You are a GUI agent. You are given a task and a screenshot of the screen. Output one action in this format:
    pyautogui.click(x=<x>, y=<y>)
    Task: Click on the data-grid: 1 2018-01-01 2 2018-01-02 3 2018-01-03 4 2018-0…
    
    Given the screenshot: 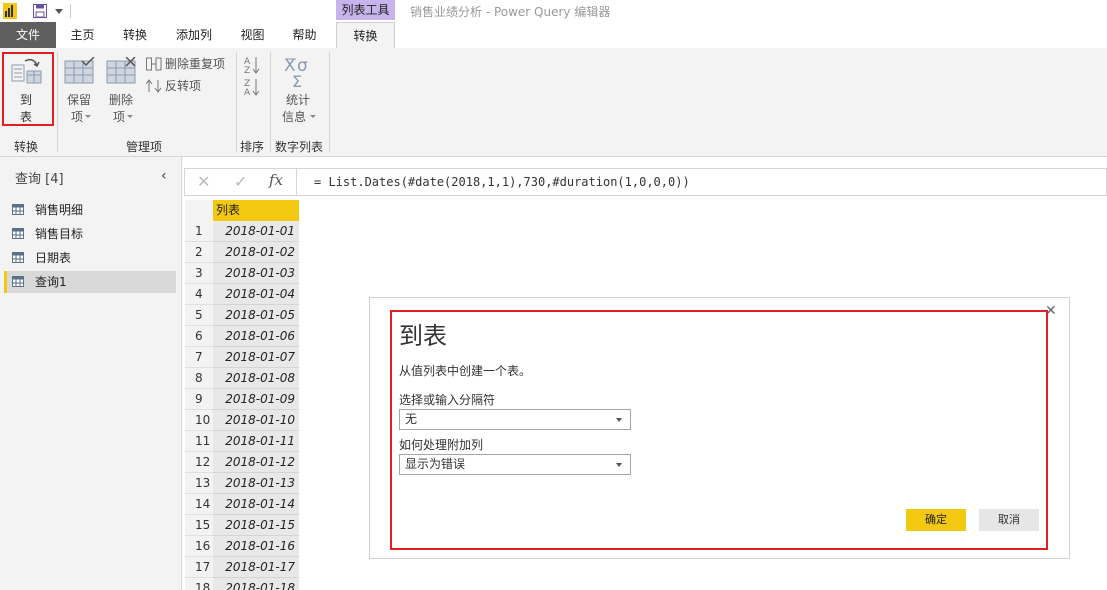 What is the action you would take?
    pyautogui.click(x=242, y=395)
    